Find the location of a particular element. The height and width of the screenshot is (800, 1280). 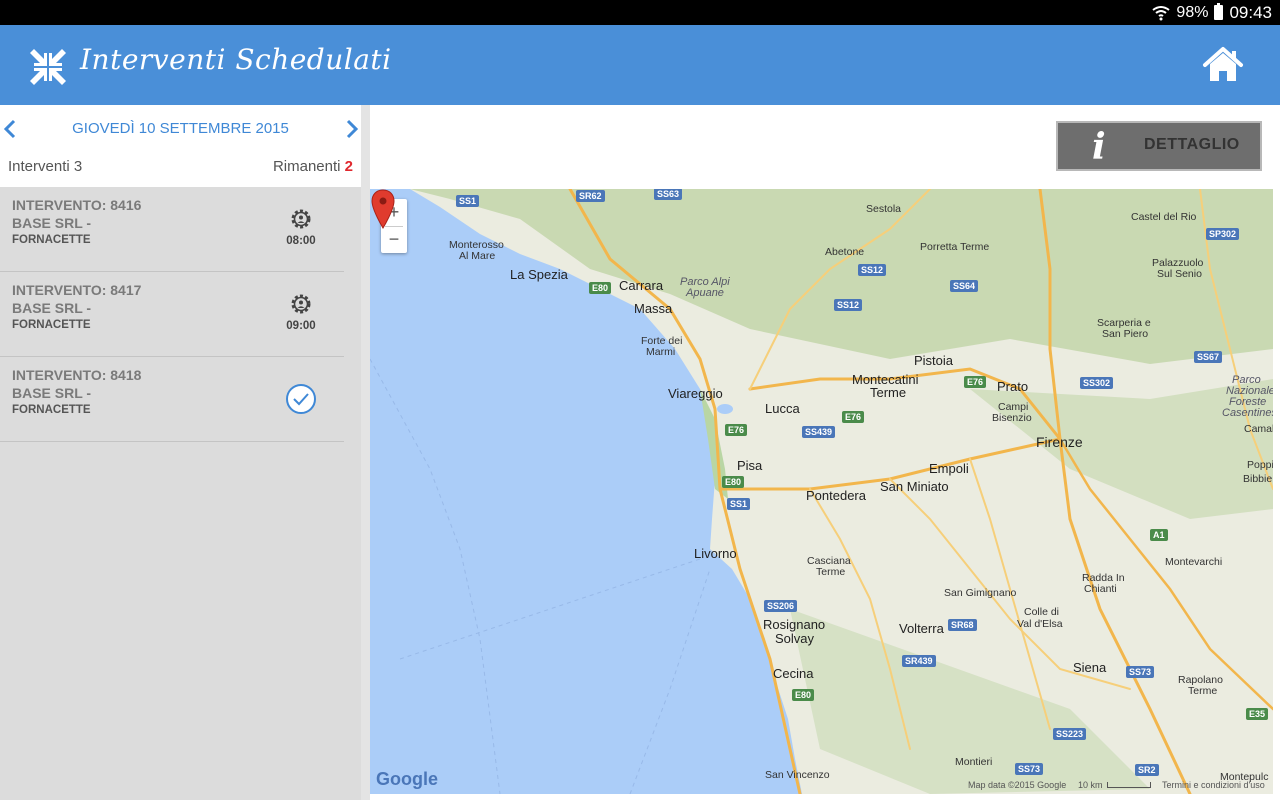

map-label: Val d'Elsa is located at coordinates (1040, 624).